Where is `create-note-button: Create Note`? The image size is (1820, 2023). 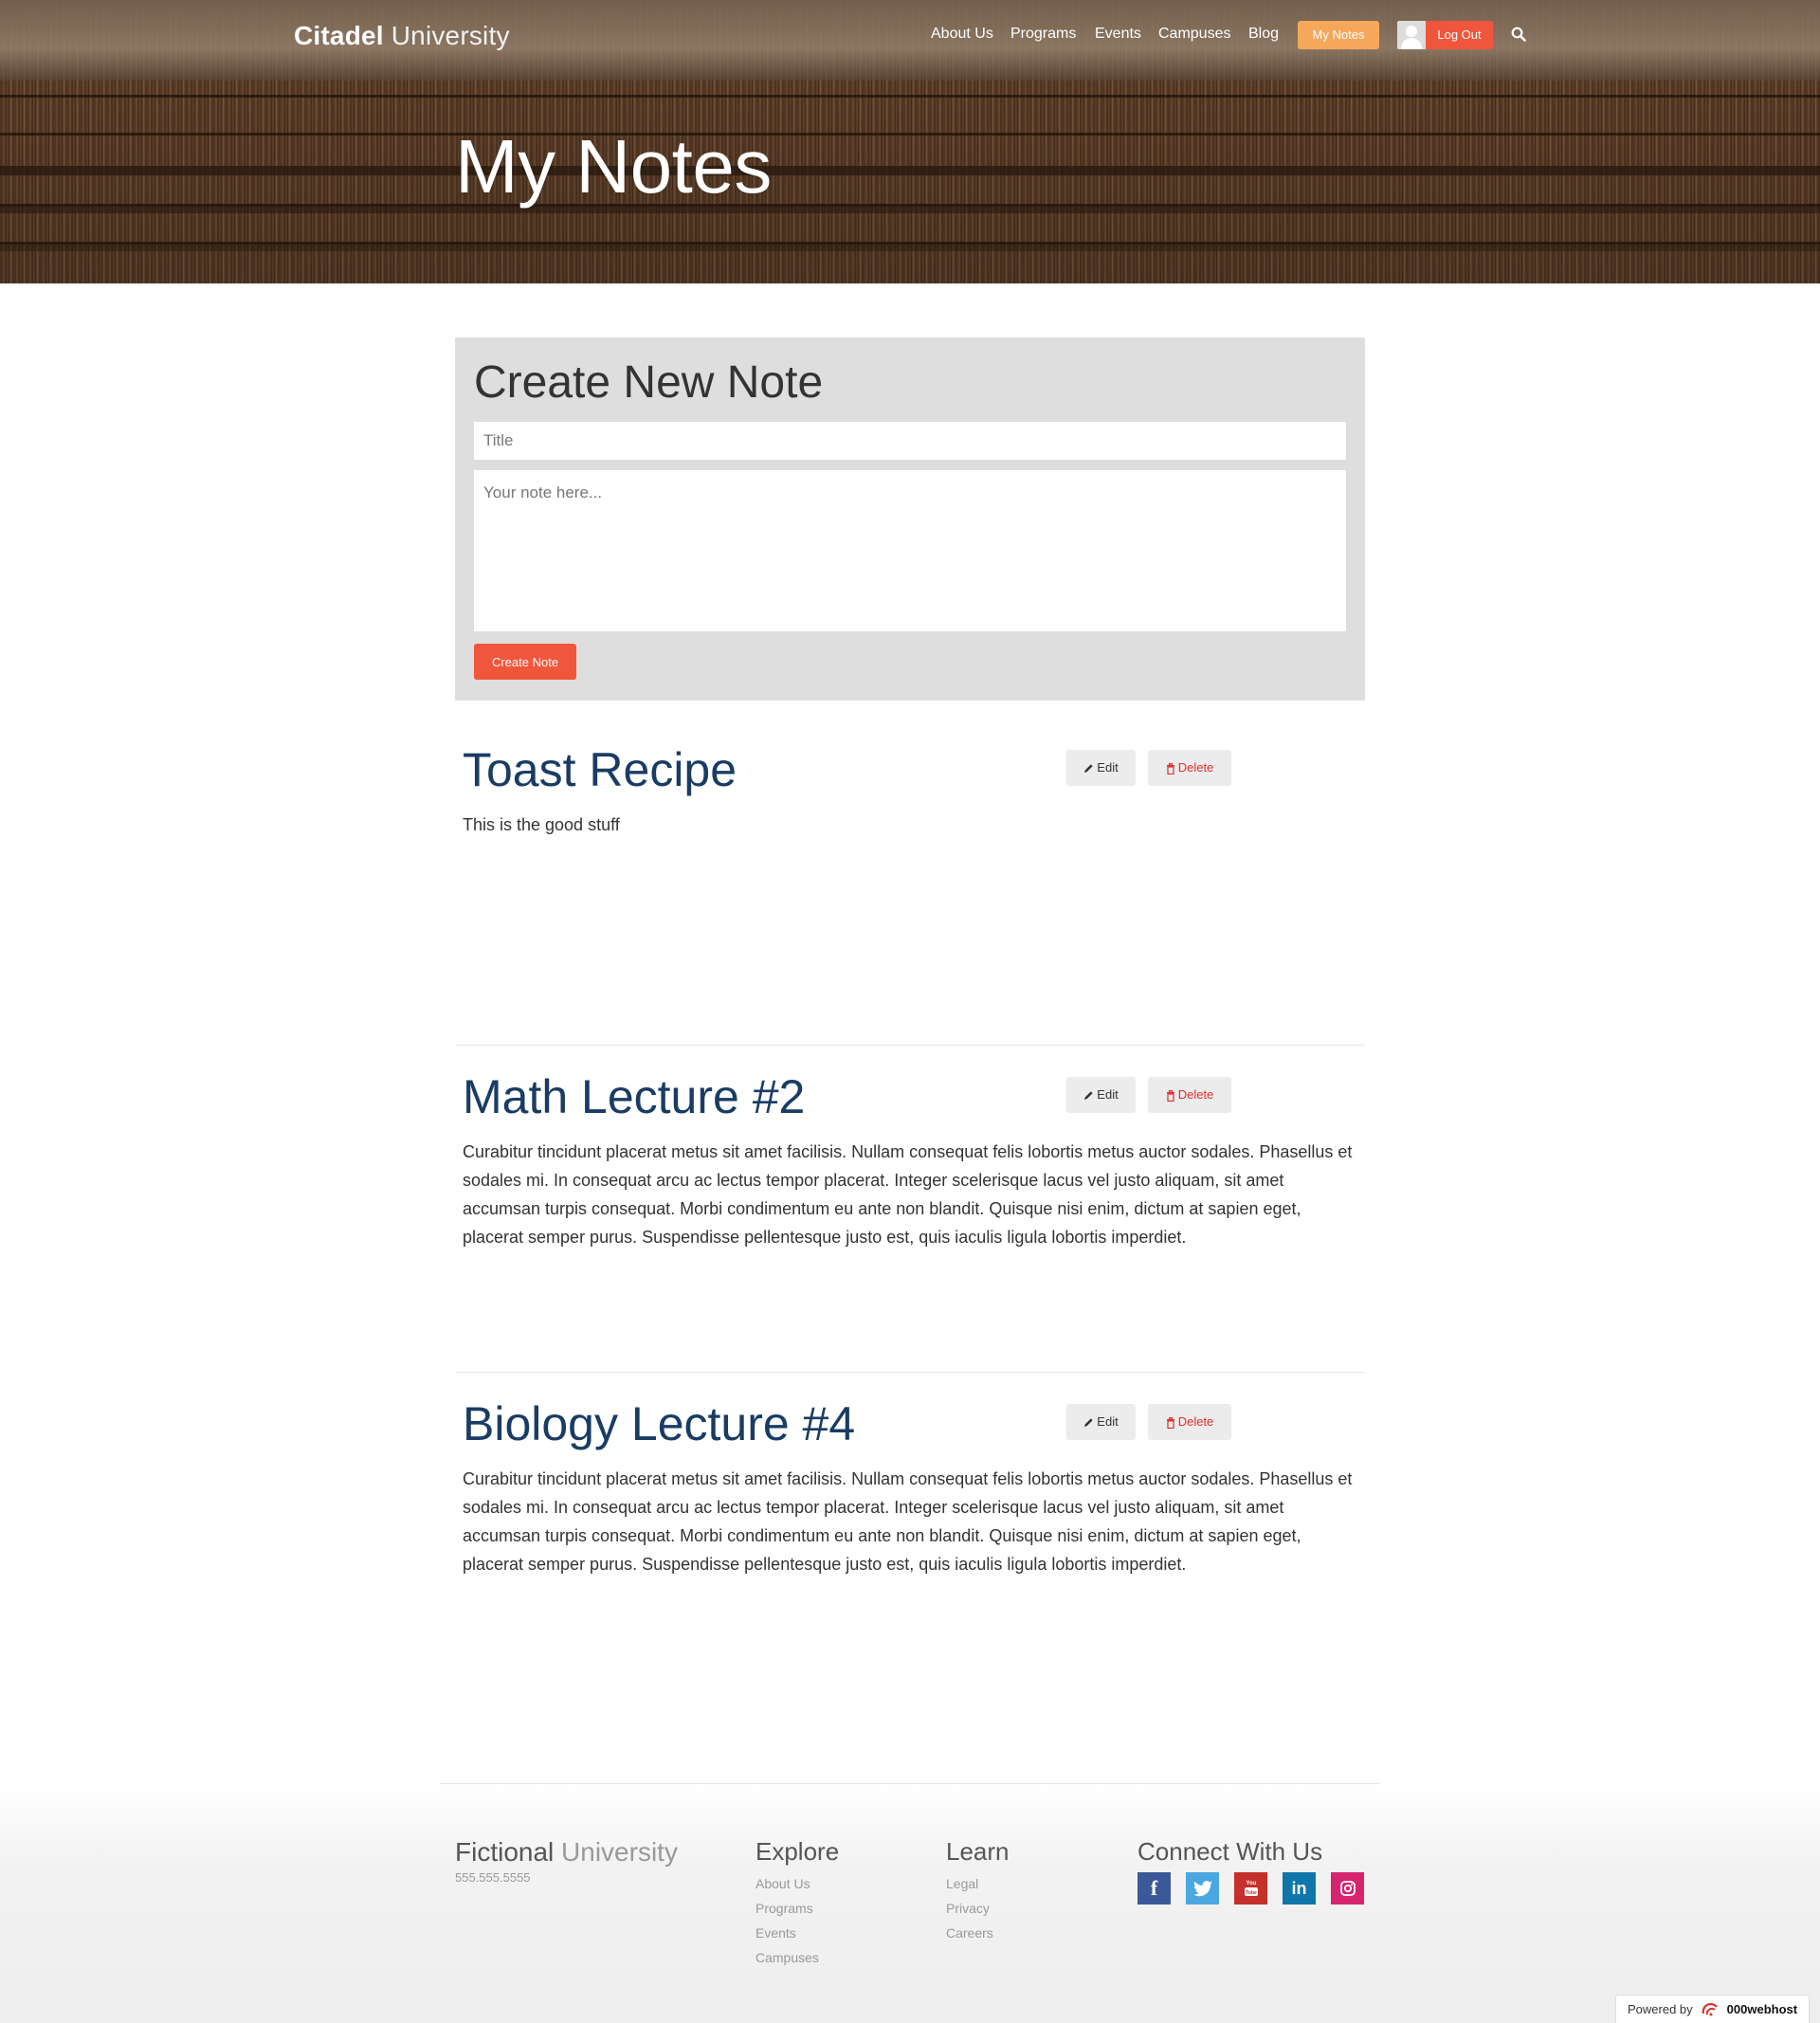
create-note-button: Create Note is located at coordinates (525, 662).